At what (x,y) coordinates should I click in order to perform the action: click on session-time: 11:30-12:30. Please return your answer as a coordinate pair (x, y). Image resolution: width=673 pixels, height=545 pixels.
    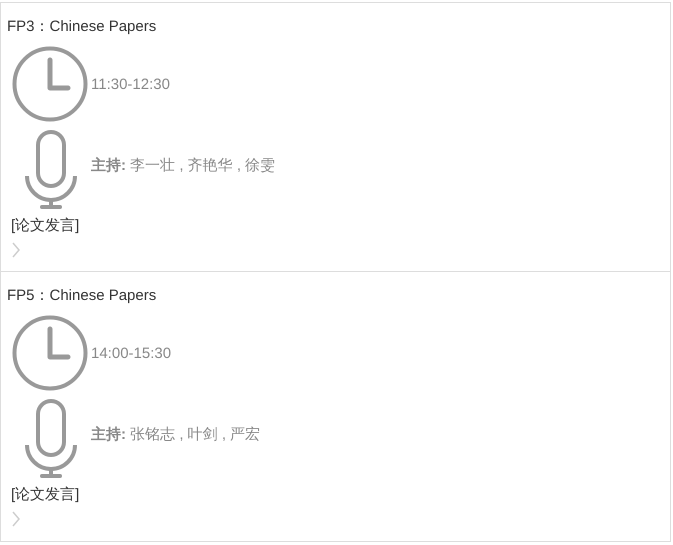
    Looking at the image, I should click on (130, 84).